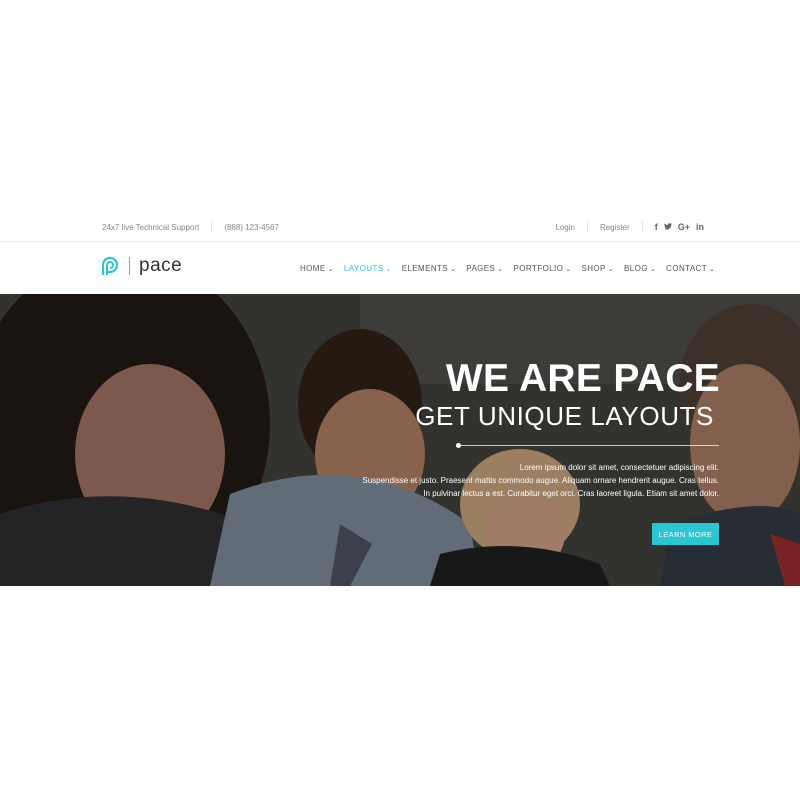 The image size is (800, 800). Describe the element at coordinates (564, 416) in the screenshot. I see `hero-subtitle: GET UNIQUE LAYOUTS` at that location.